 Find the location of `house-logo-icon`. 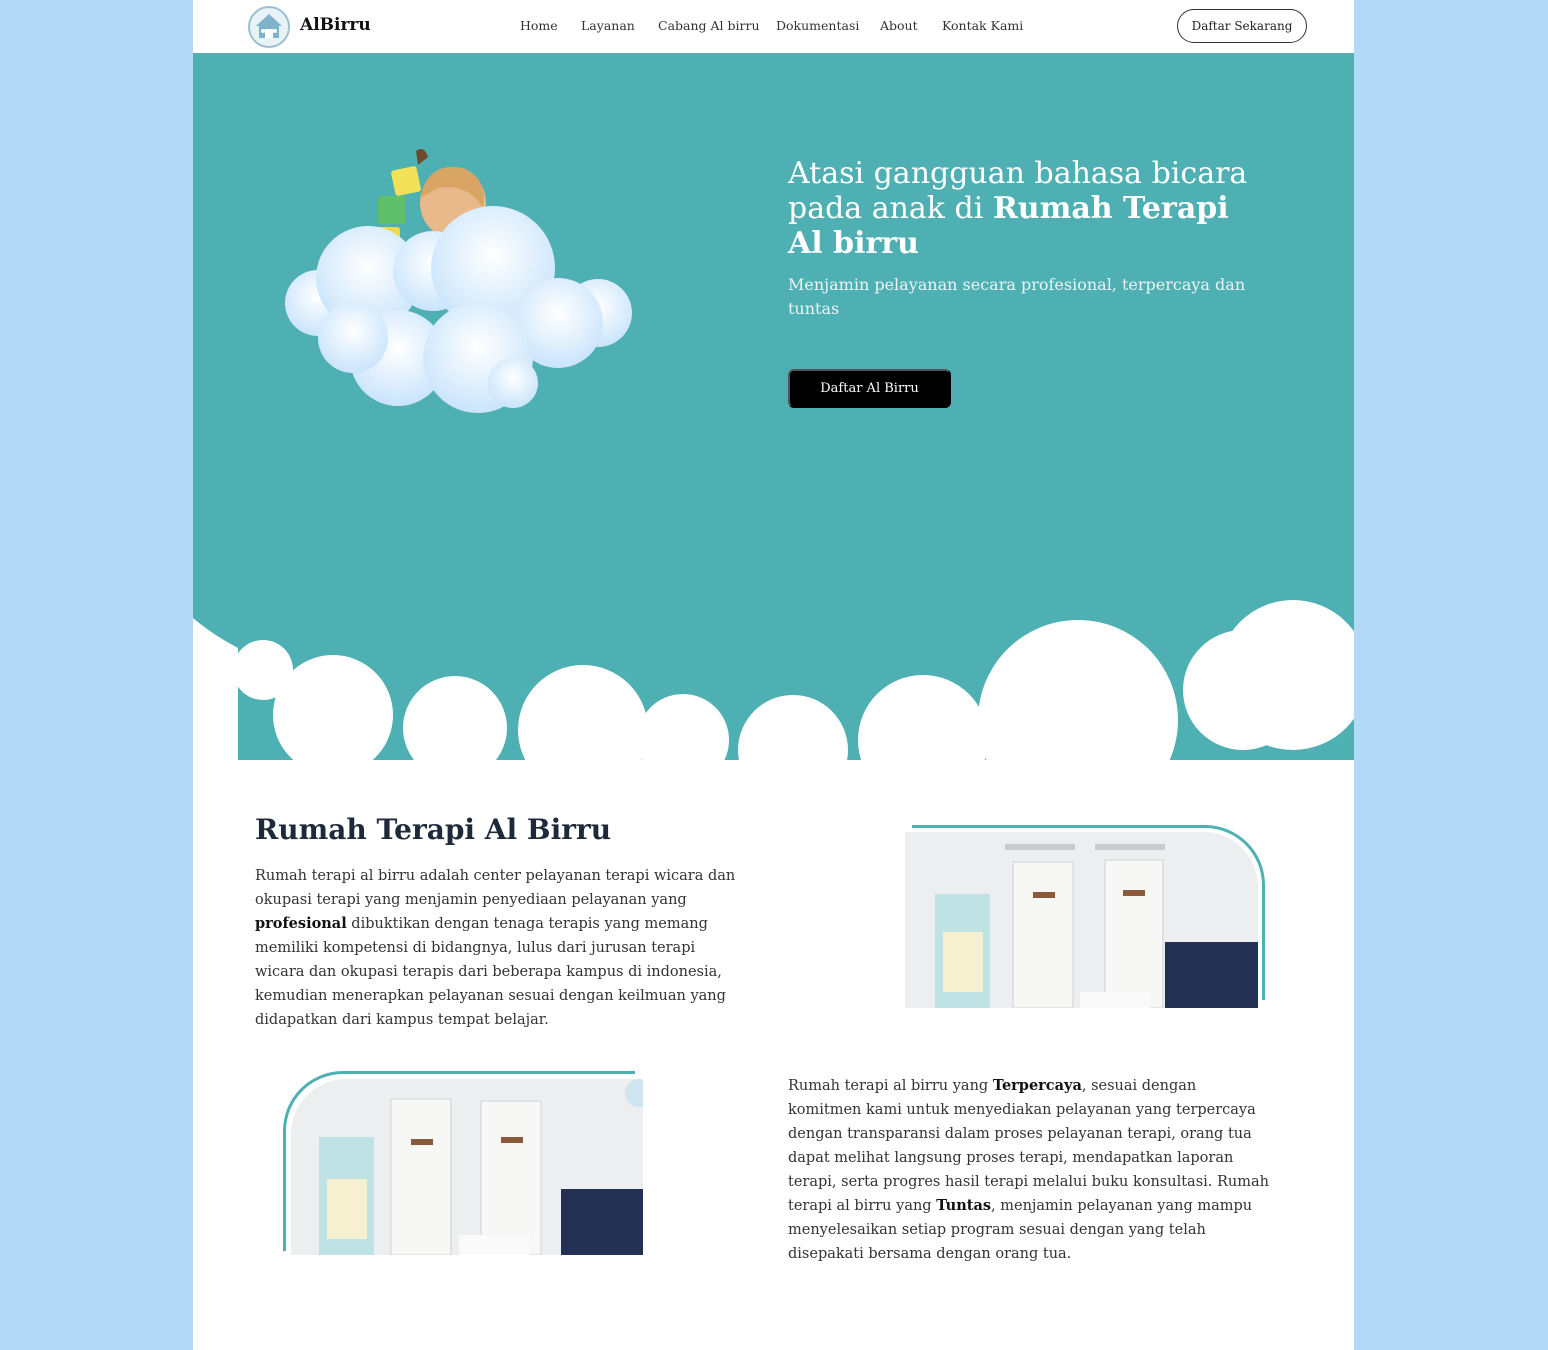

house-logo-icon is located at coordinates (269, 27).